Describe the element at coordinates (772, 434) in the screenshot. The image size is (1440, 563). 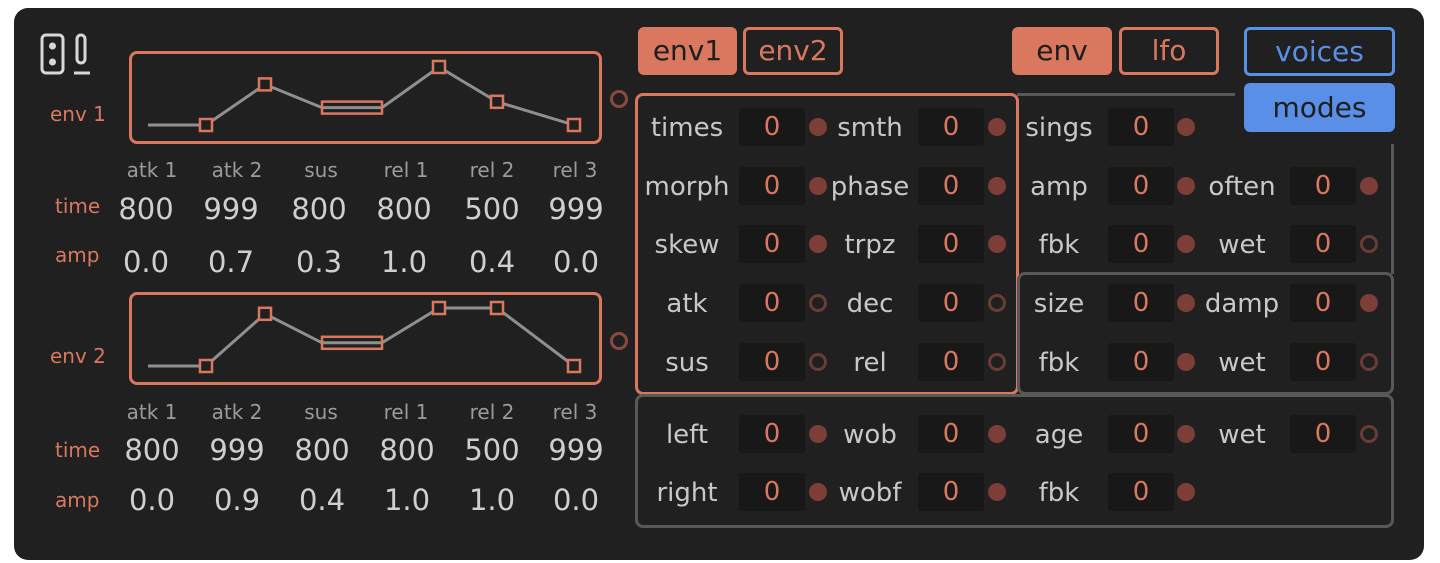
I see `param-value-19: 0` at that location.